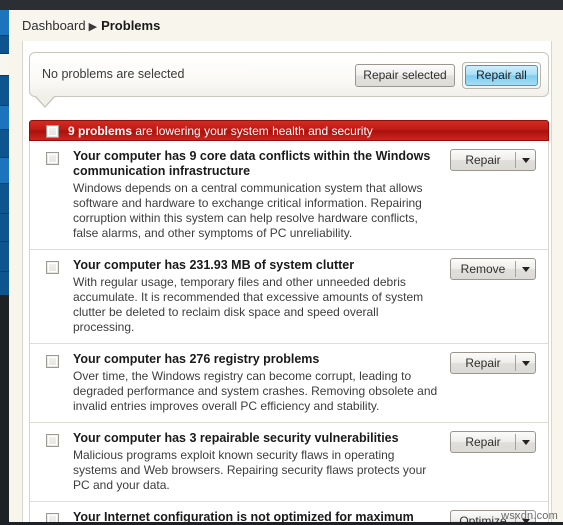 This screenshot has height=525, width=563. I want to click on problem-action-button: Remove, so click(493, 269).